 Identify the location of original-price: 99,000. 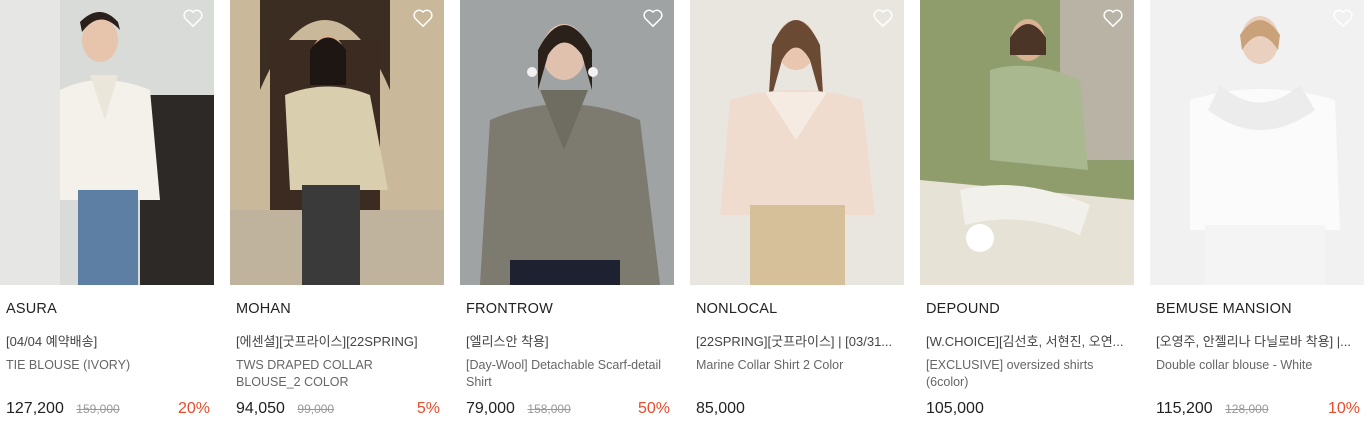
(316, 409).